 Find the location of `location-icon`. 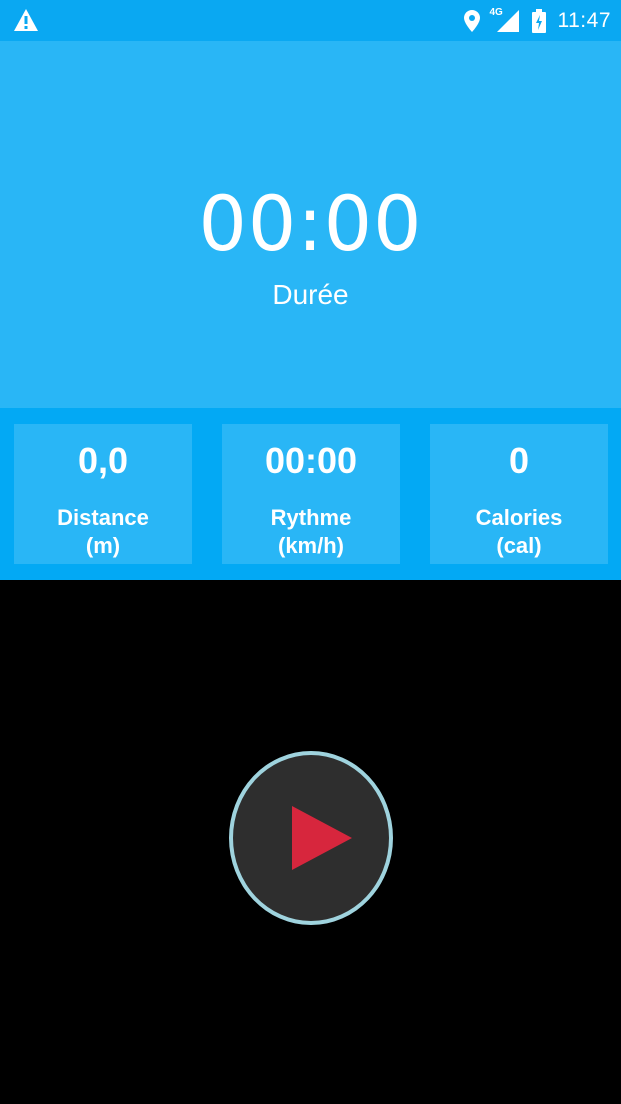

location-icon is located at coordinates (471, 20).